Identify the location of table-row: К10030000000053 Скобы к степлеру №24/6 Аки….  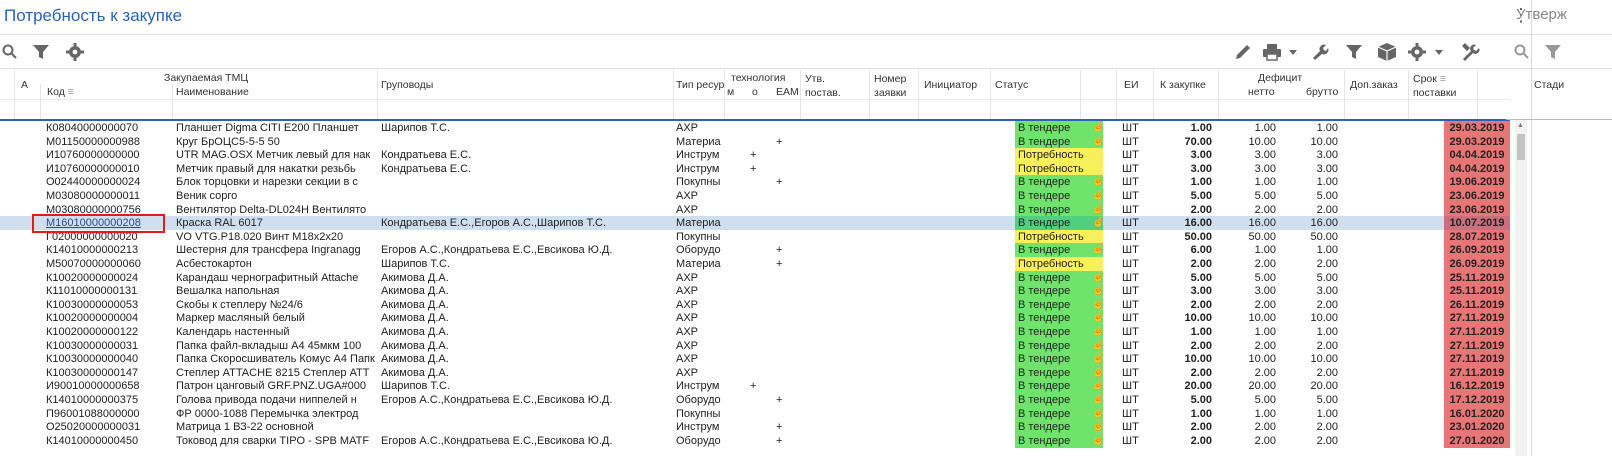
(755, 304).